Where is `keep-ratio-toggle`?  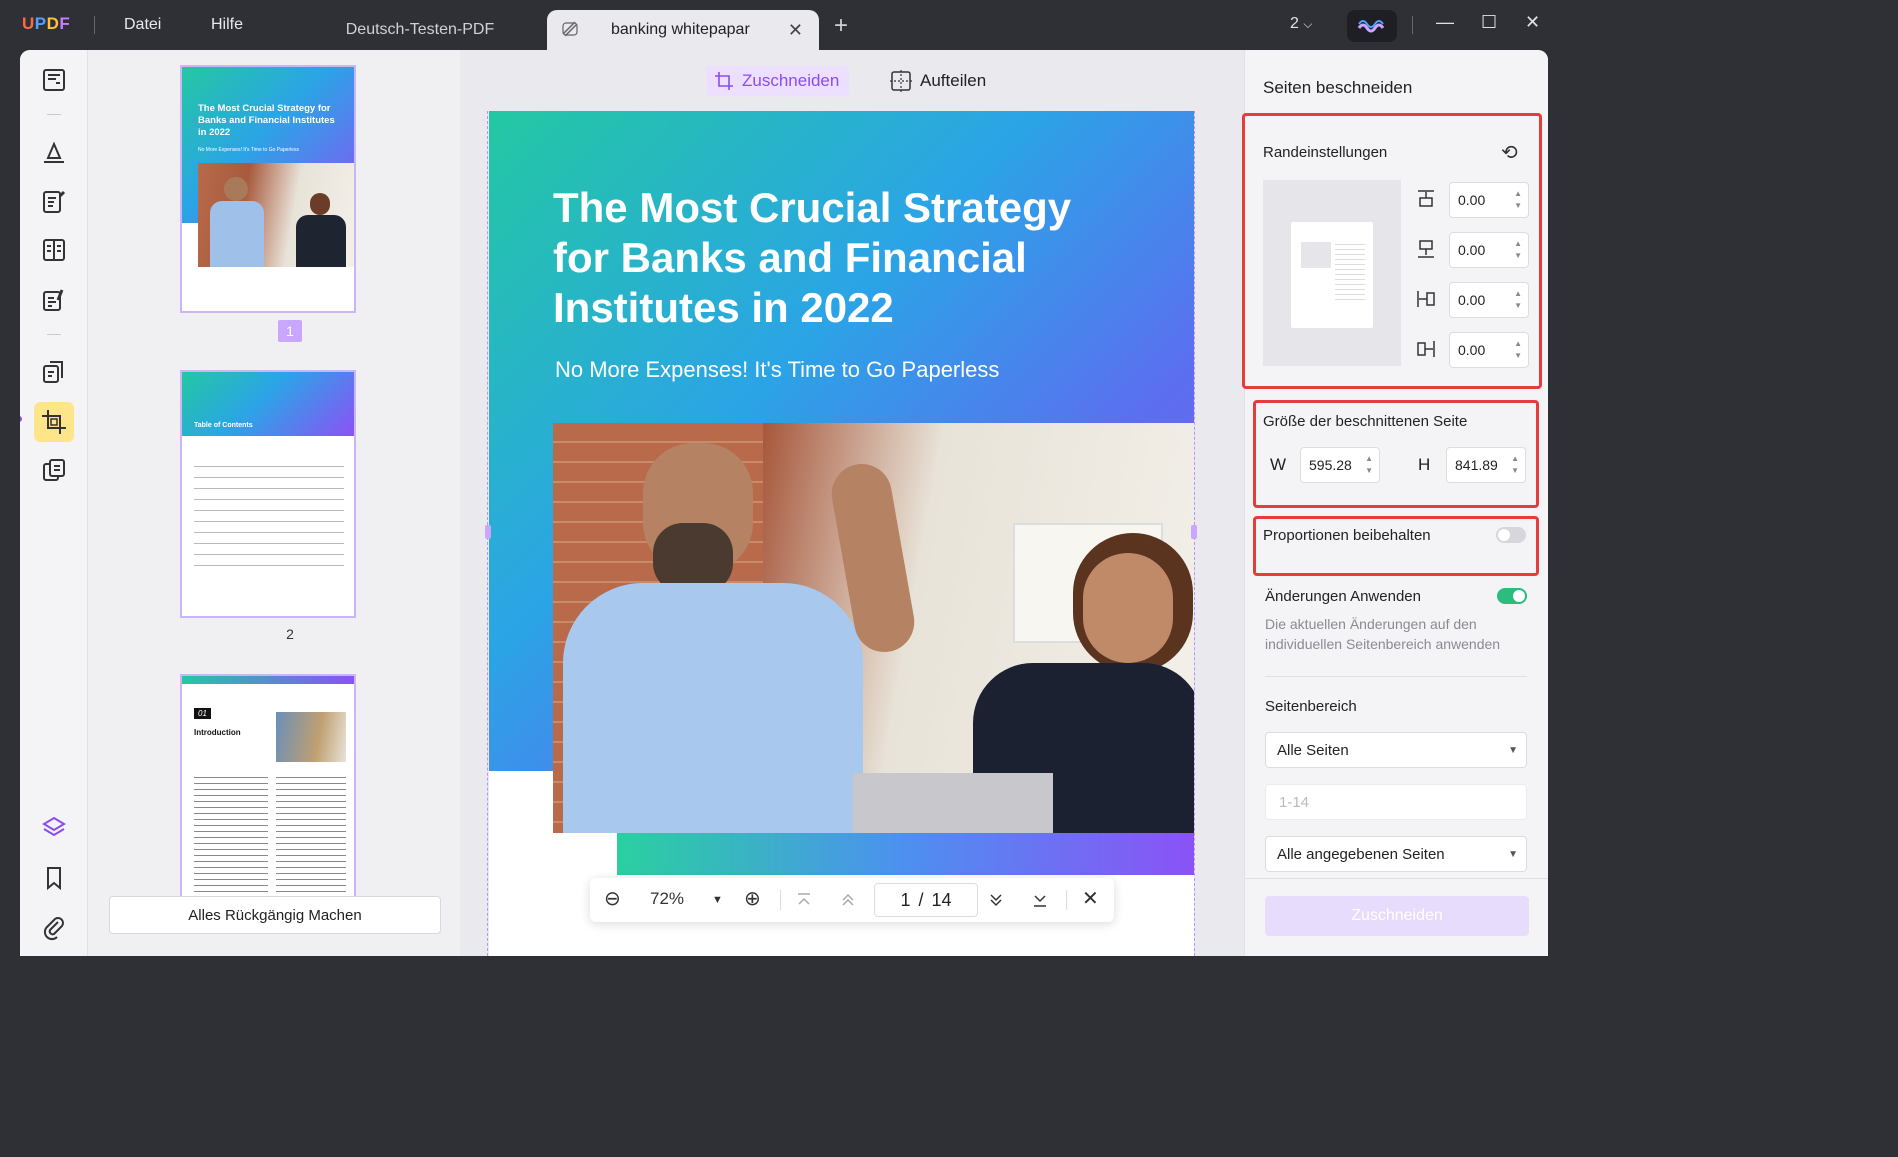 keep-ratio-toggle is located at coordinates (1511, 535).